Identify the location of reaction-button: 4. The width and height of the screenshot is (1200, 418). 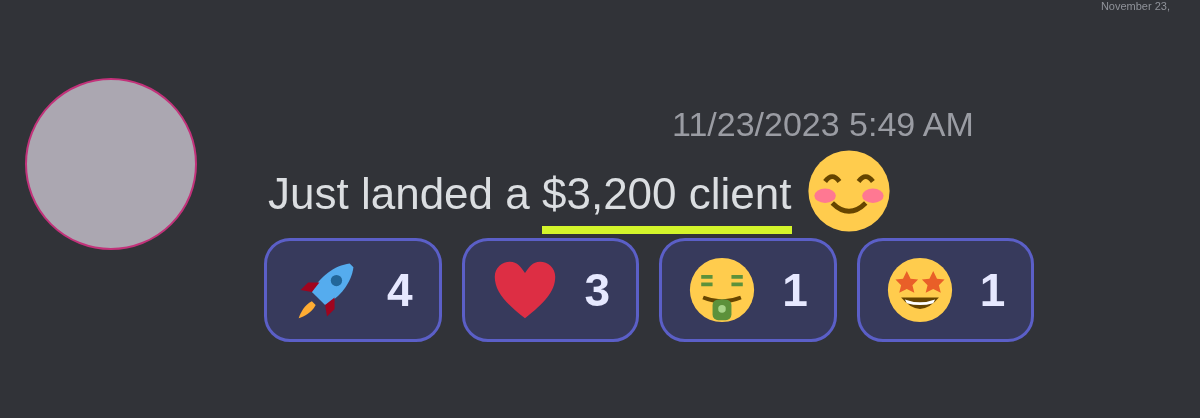
(353, 290).